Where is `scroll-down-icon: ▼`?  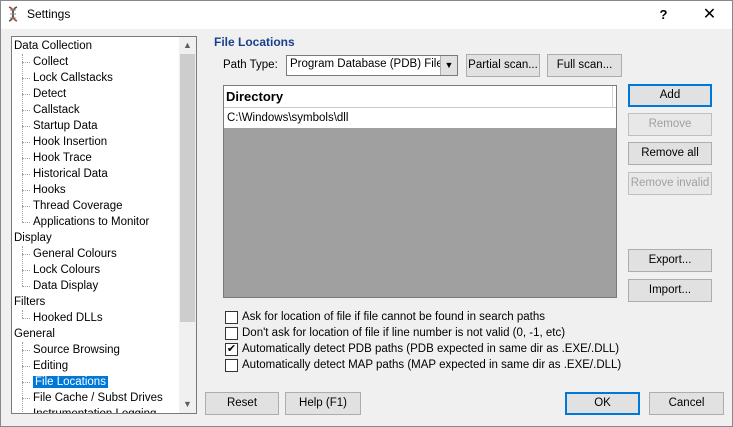
scroll-down-icon: ▼ is located at coordinates (187, 404).